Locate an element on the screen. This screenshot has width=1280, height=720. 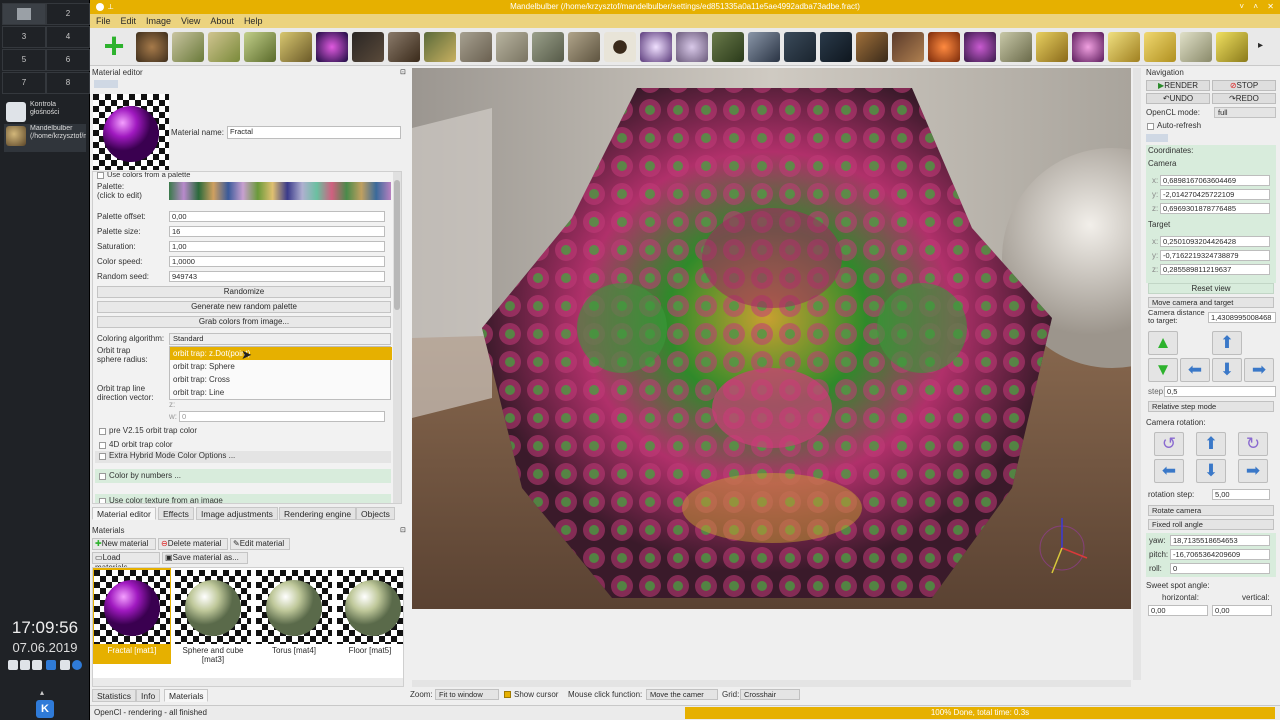
rotate-right-button: ➡ is located at coordinates (1253, 471).